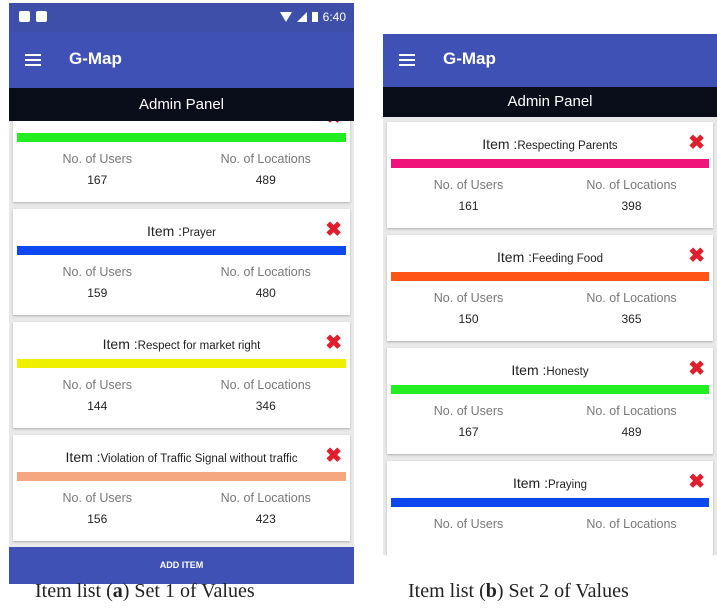  I want to click on item-title: Item :Feeding Food, so click(550, 257).